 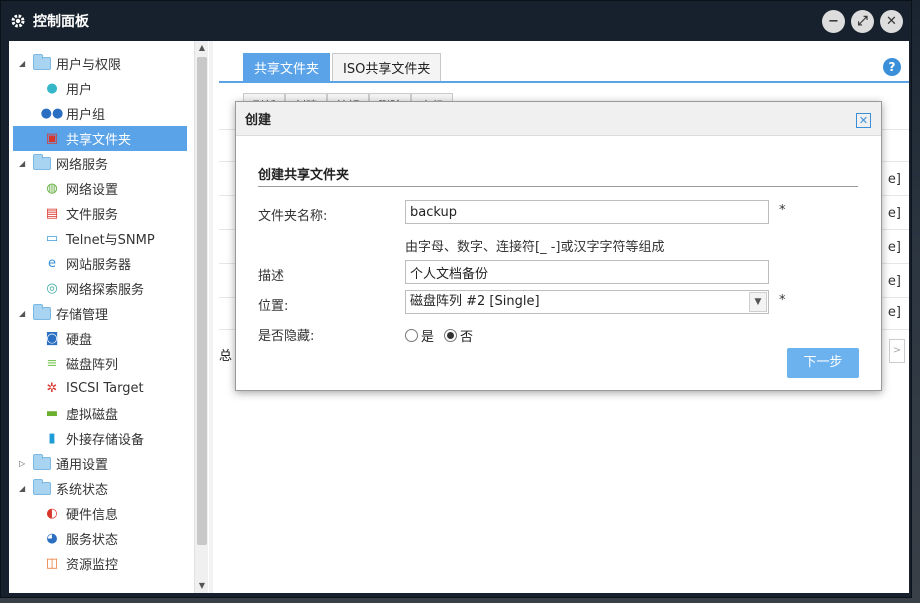 I want to click on dialog-close-button: ✕, so click(x=863, y=120).